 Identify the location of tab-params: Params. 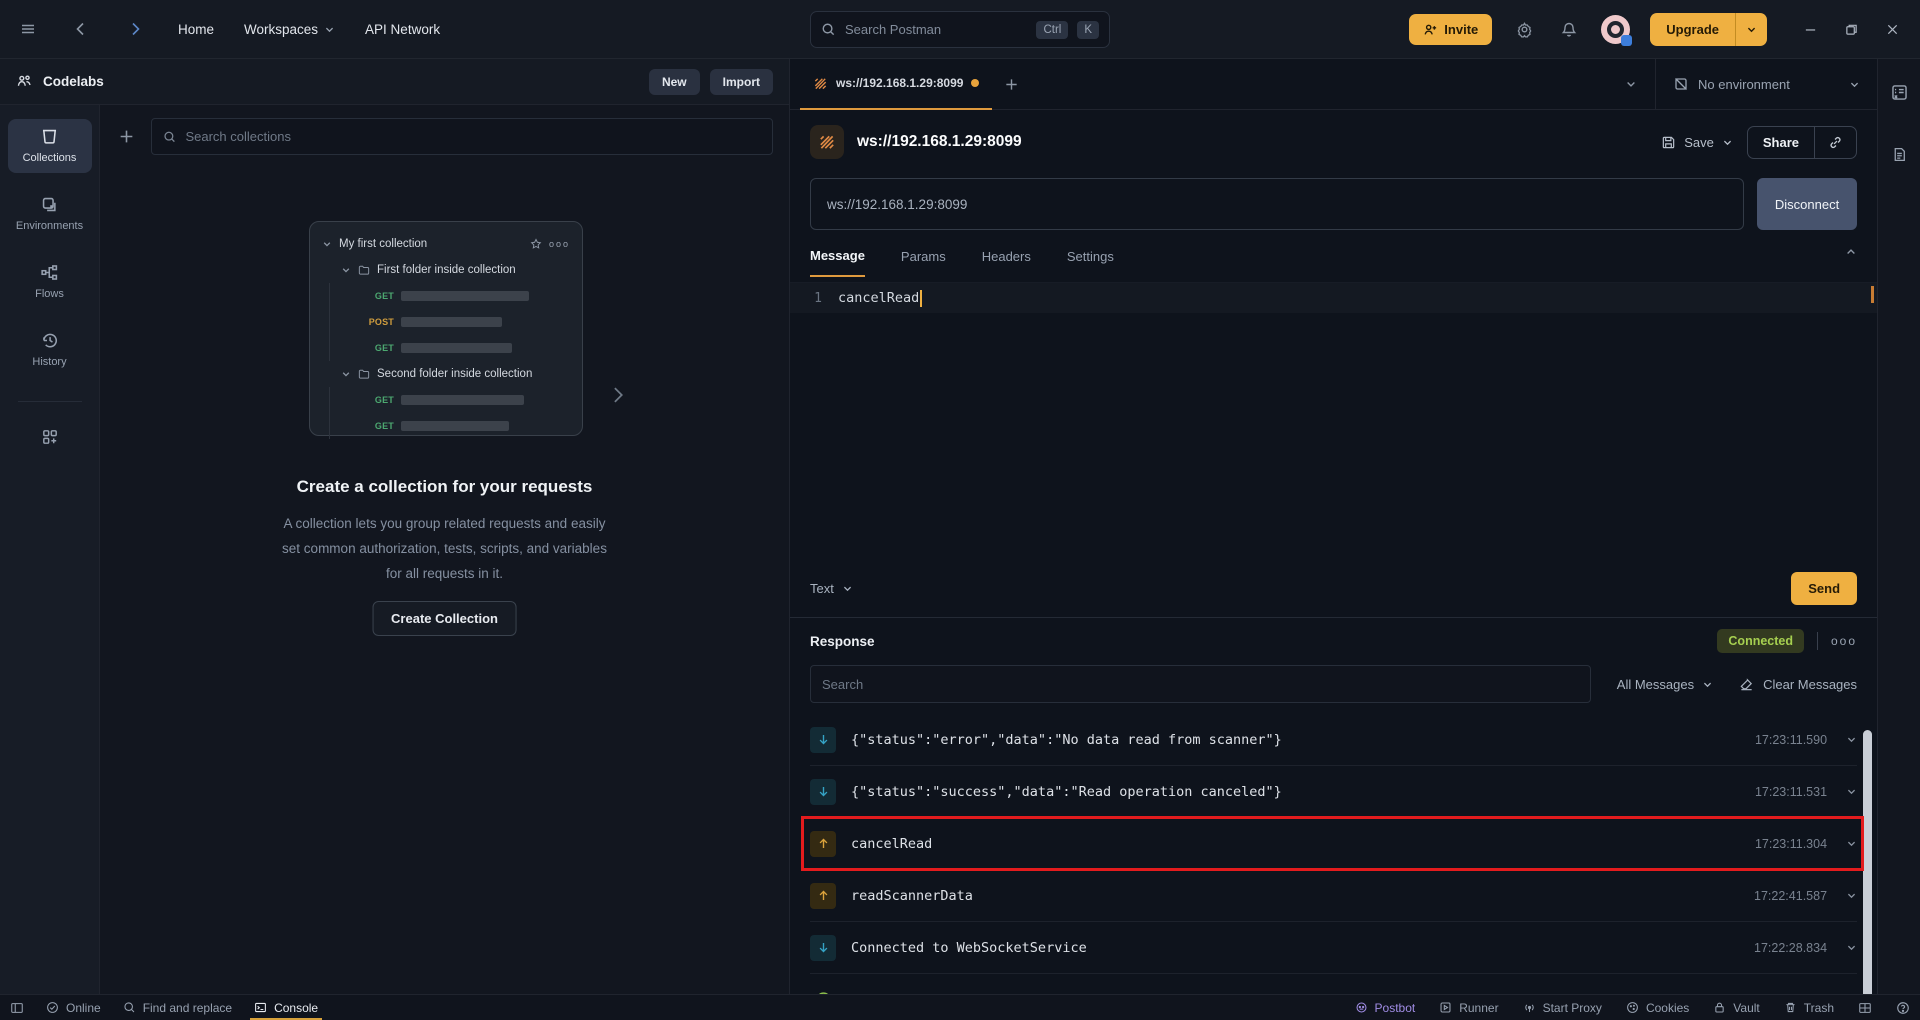
(923, 262).